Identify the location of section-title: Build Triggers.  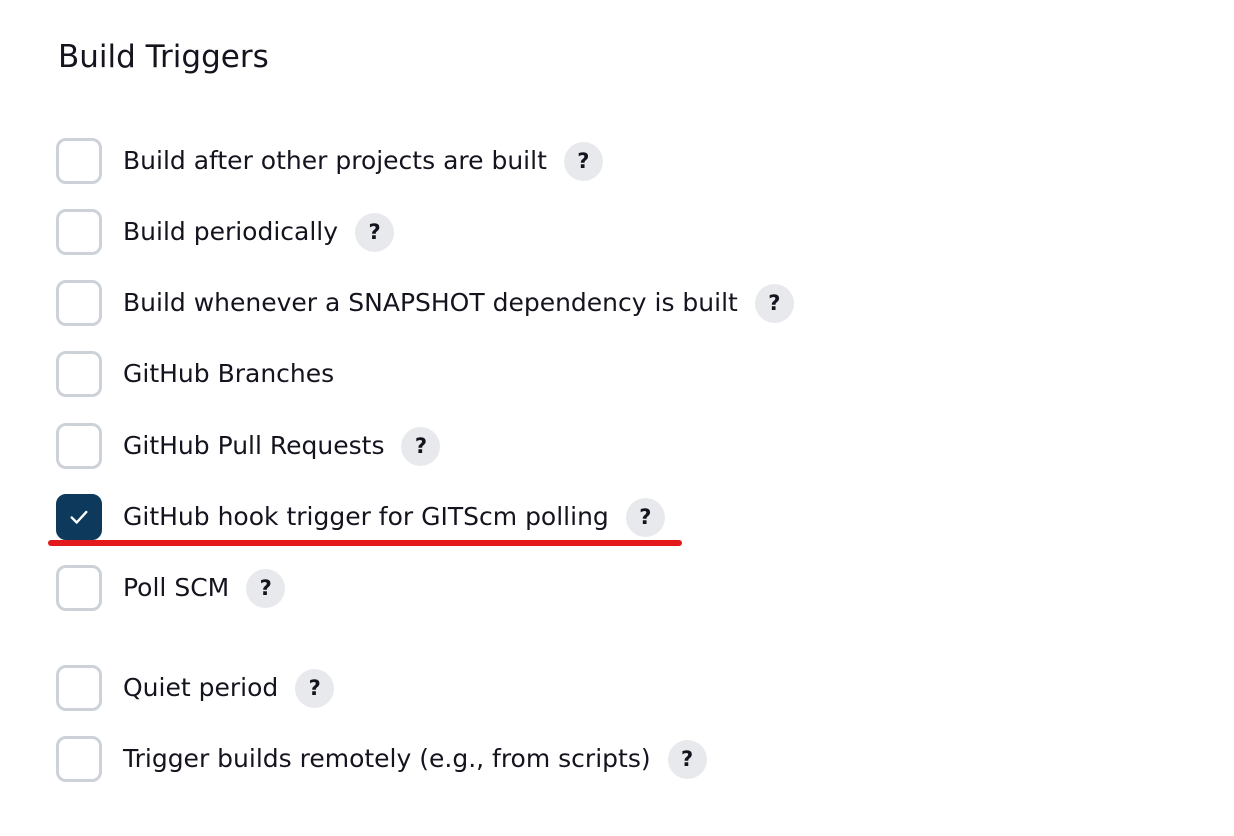
(163, 57).